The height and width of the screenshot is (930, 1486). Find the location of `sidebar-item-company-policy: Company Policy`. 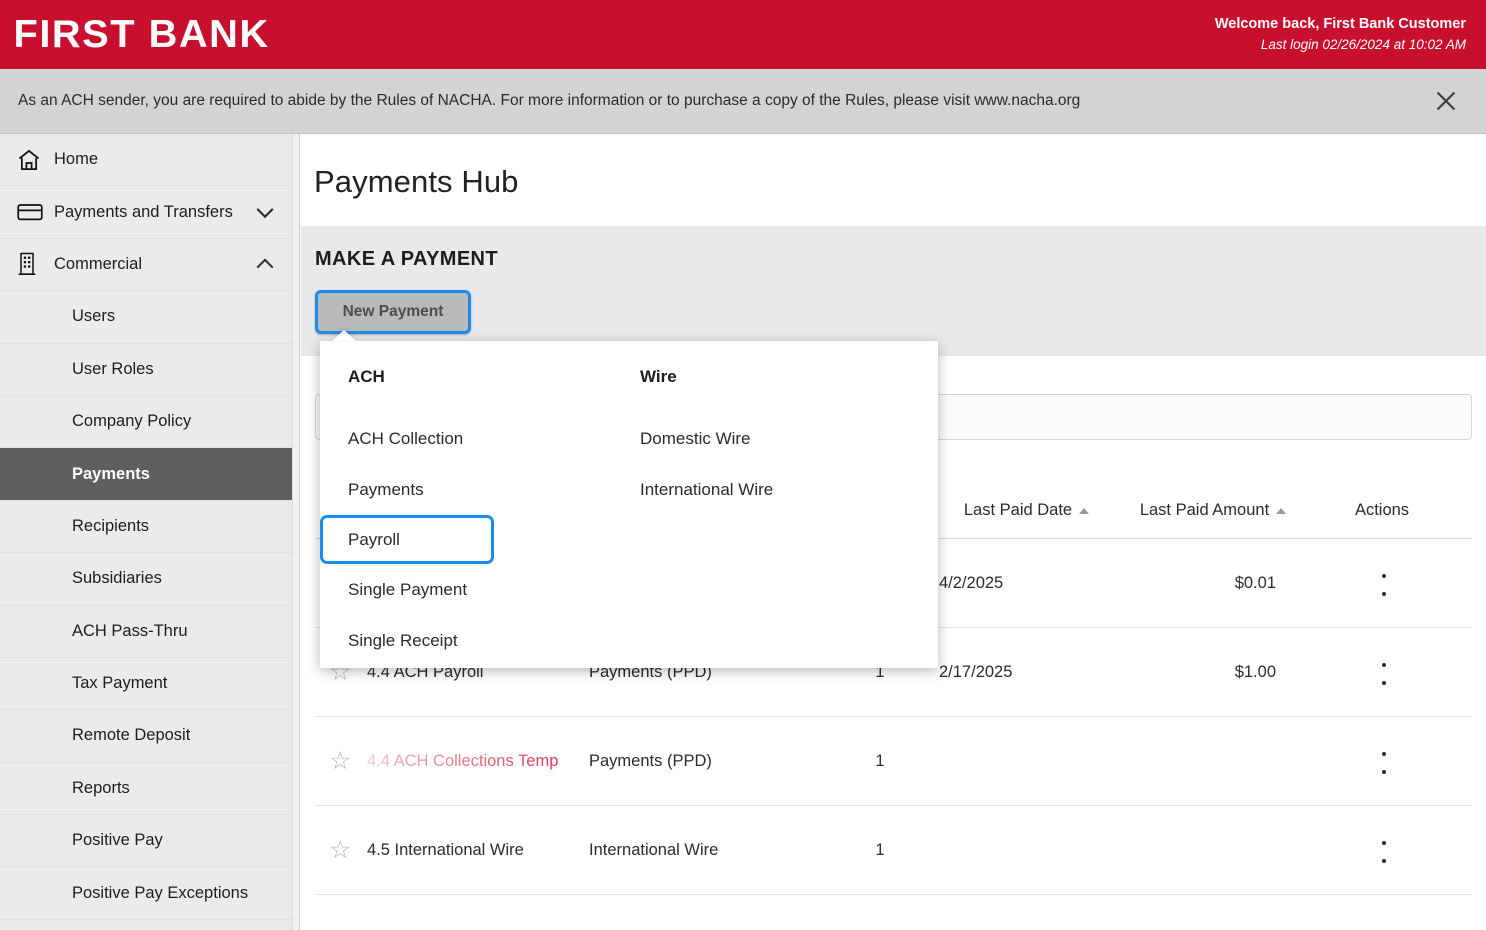

sidebar-item-company-policy: Company Policy is located at coordinates (146, 422).